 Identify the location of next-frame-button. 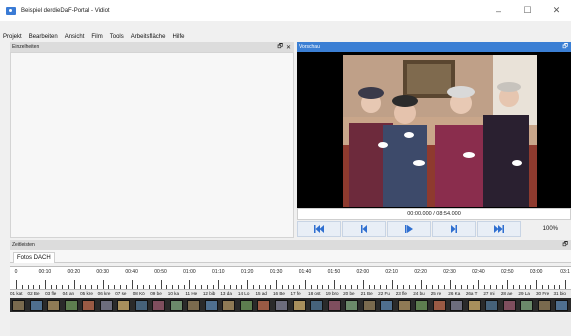
(454, 229).